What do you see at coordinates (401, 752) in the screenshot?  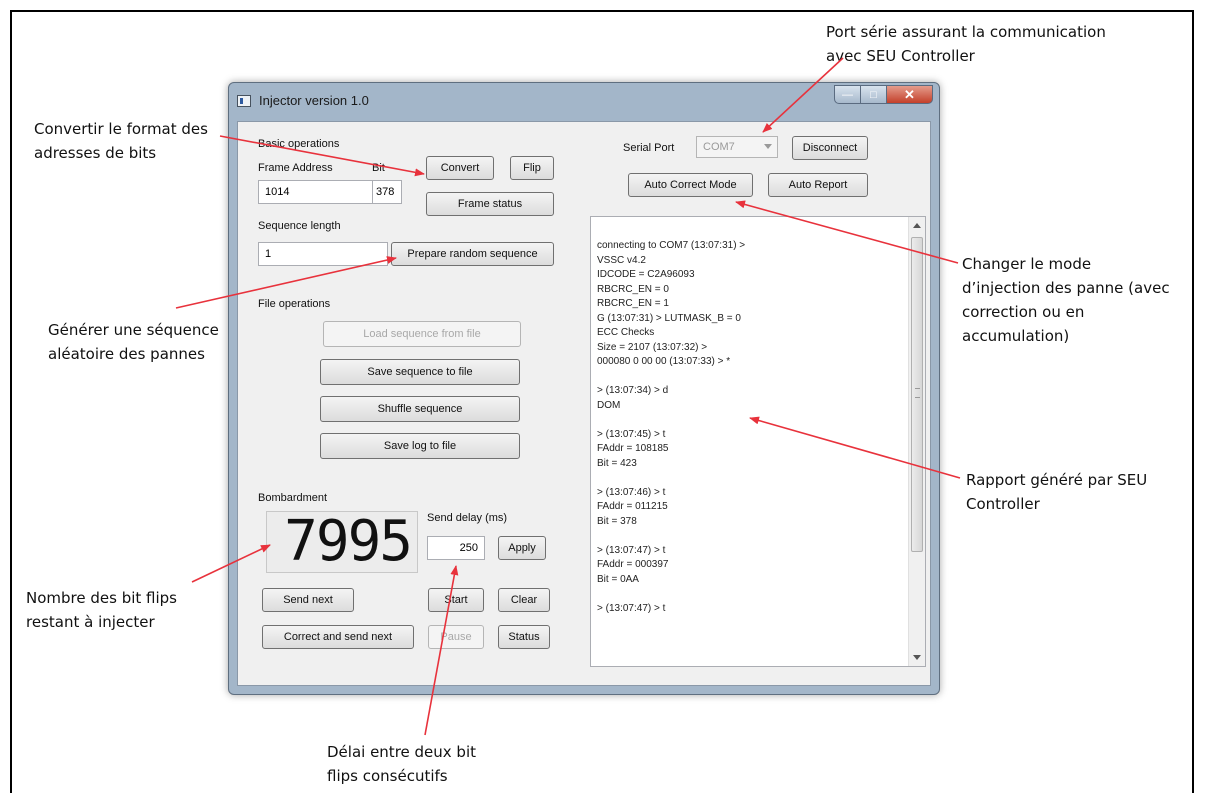 I see `annotation-text: Délai entre deux bit` at bounding box center [401, 752].